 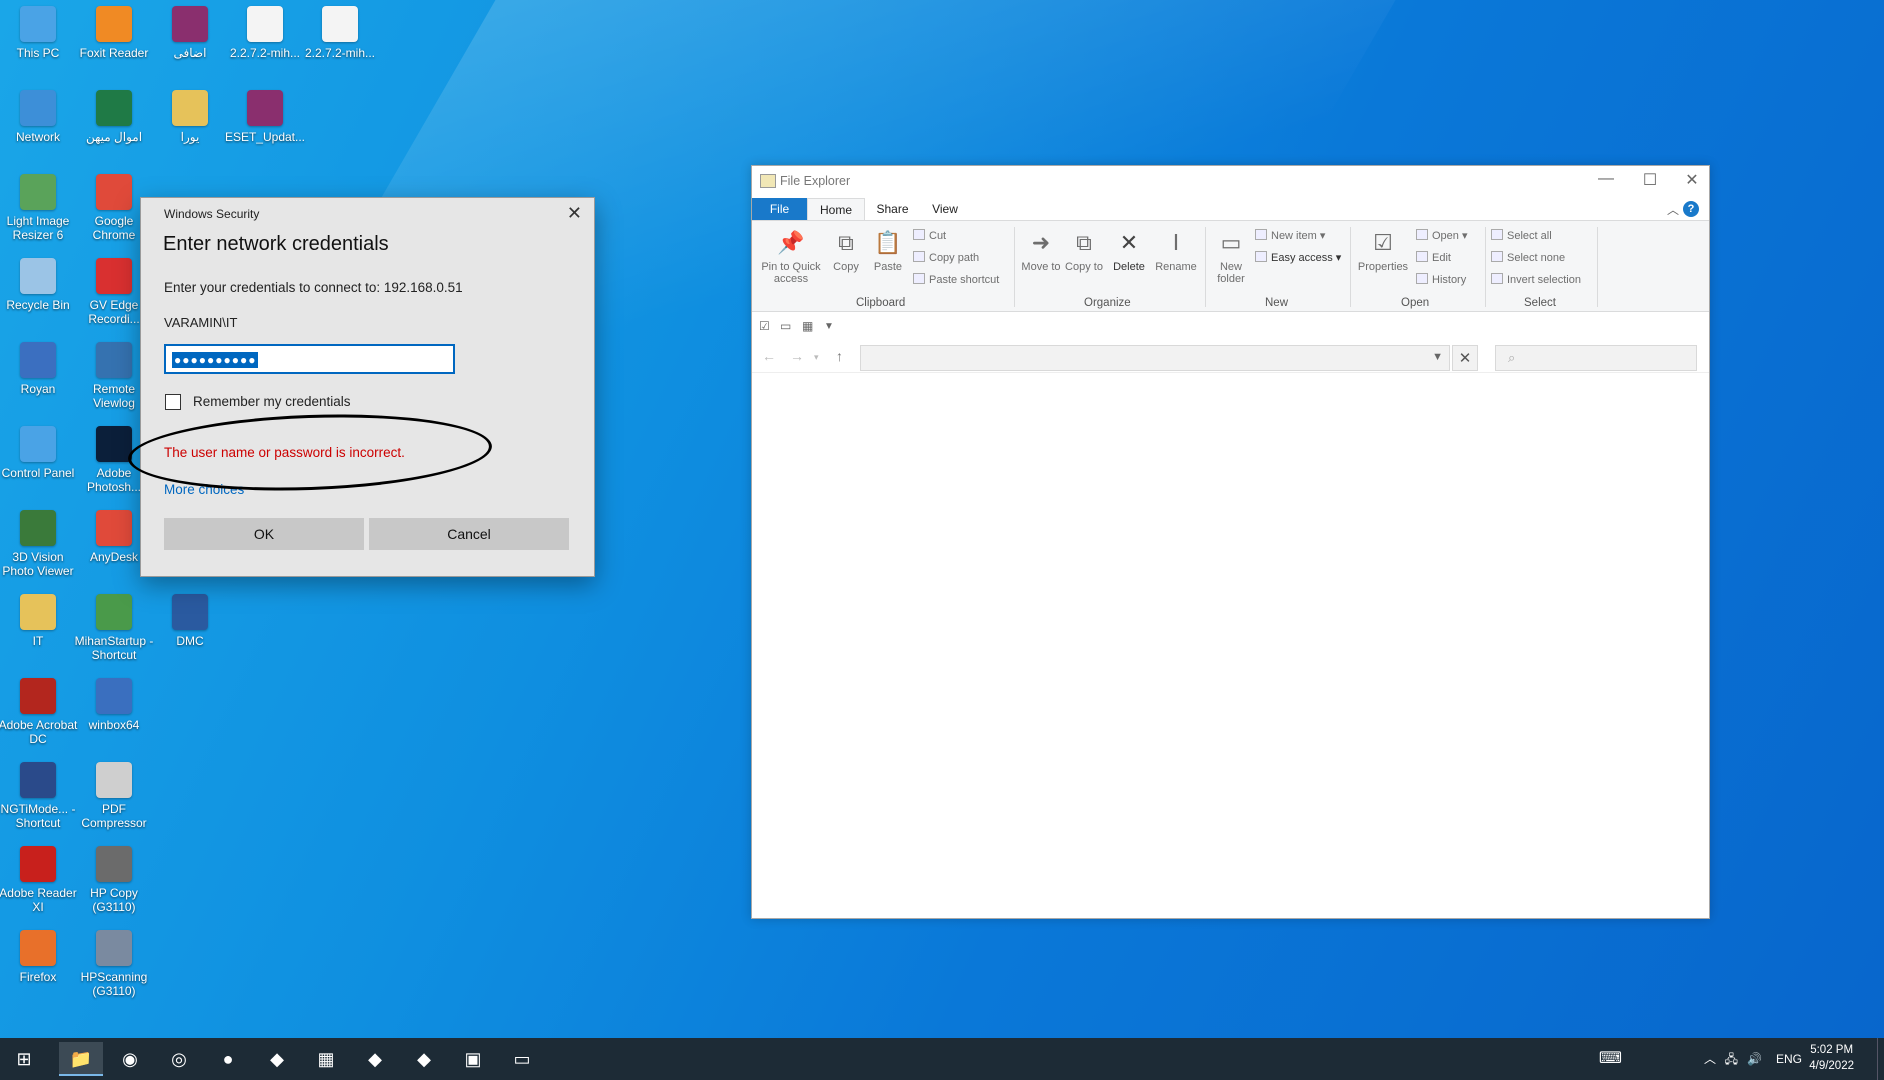 What do you see at coordinates (956, 279) in the screenshot?
I see `paste-shortcut-button: Paste shortcut` at bounding box center [956, 279].